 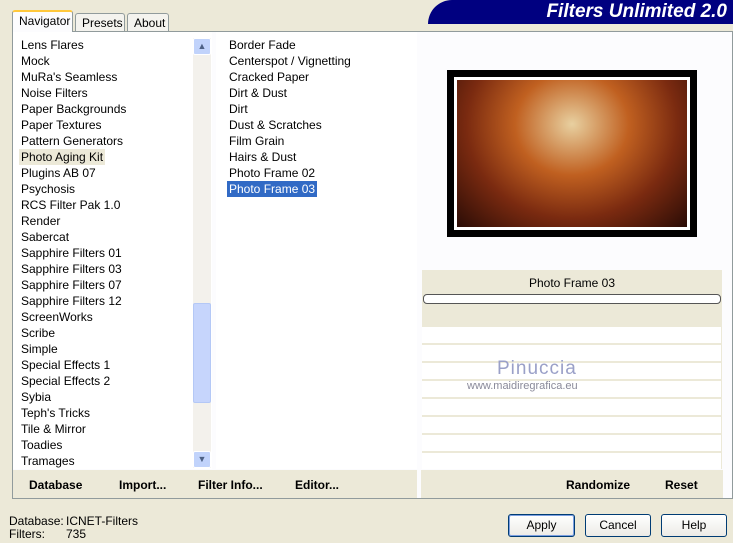 I want to click on category-item: Special Effects 1, so click(x=65, y=365).